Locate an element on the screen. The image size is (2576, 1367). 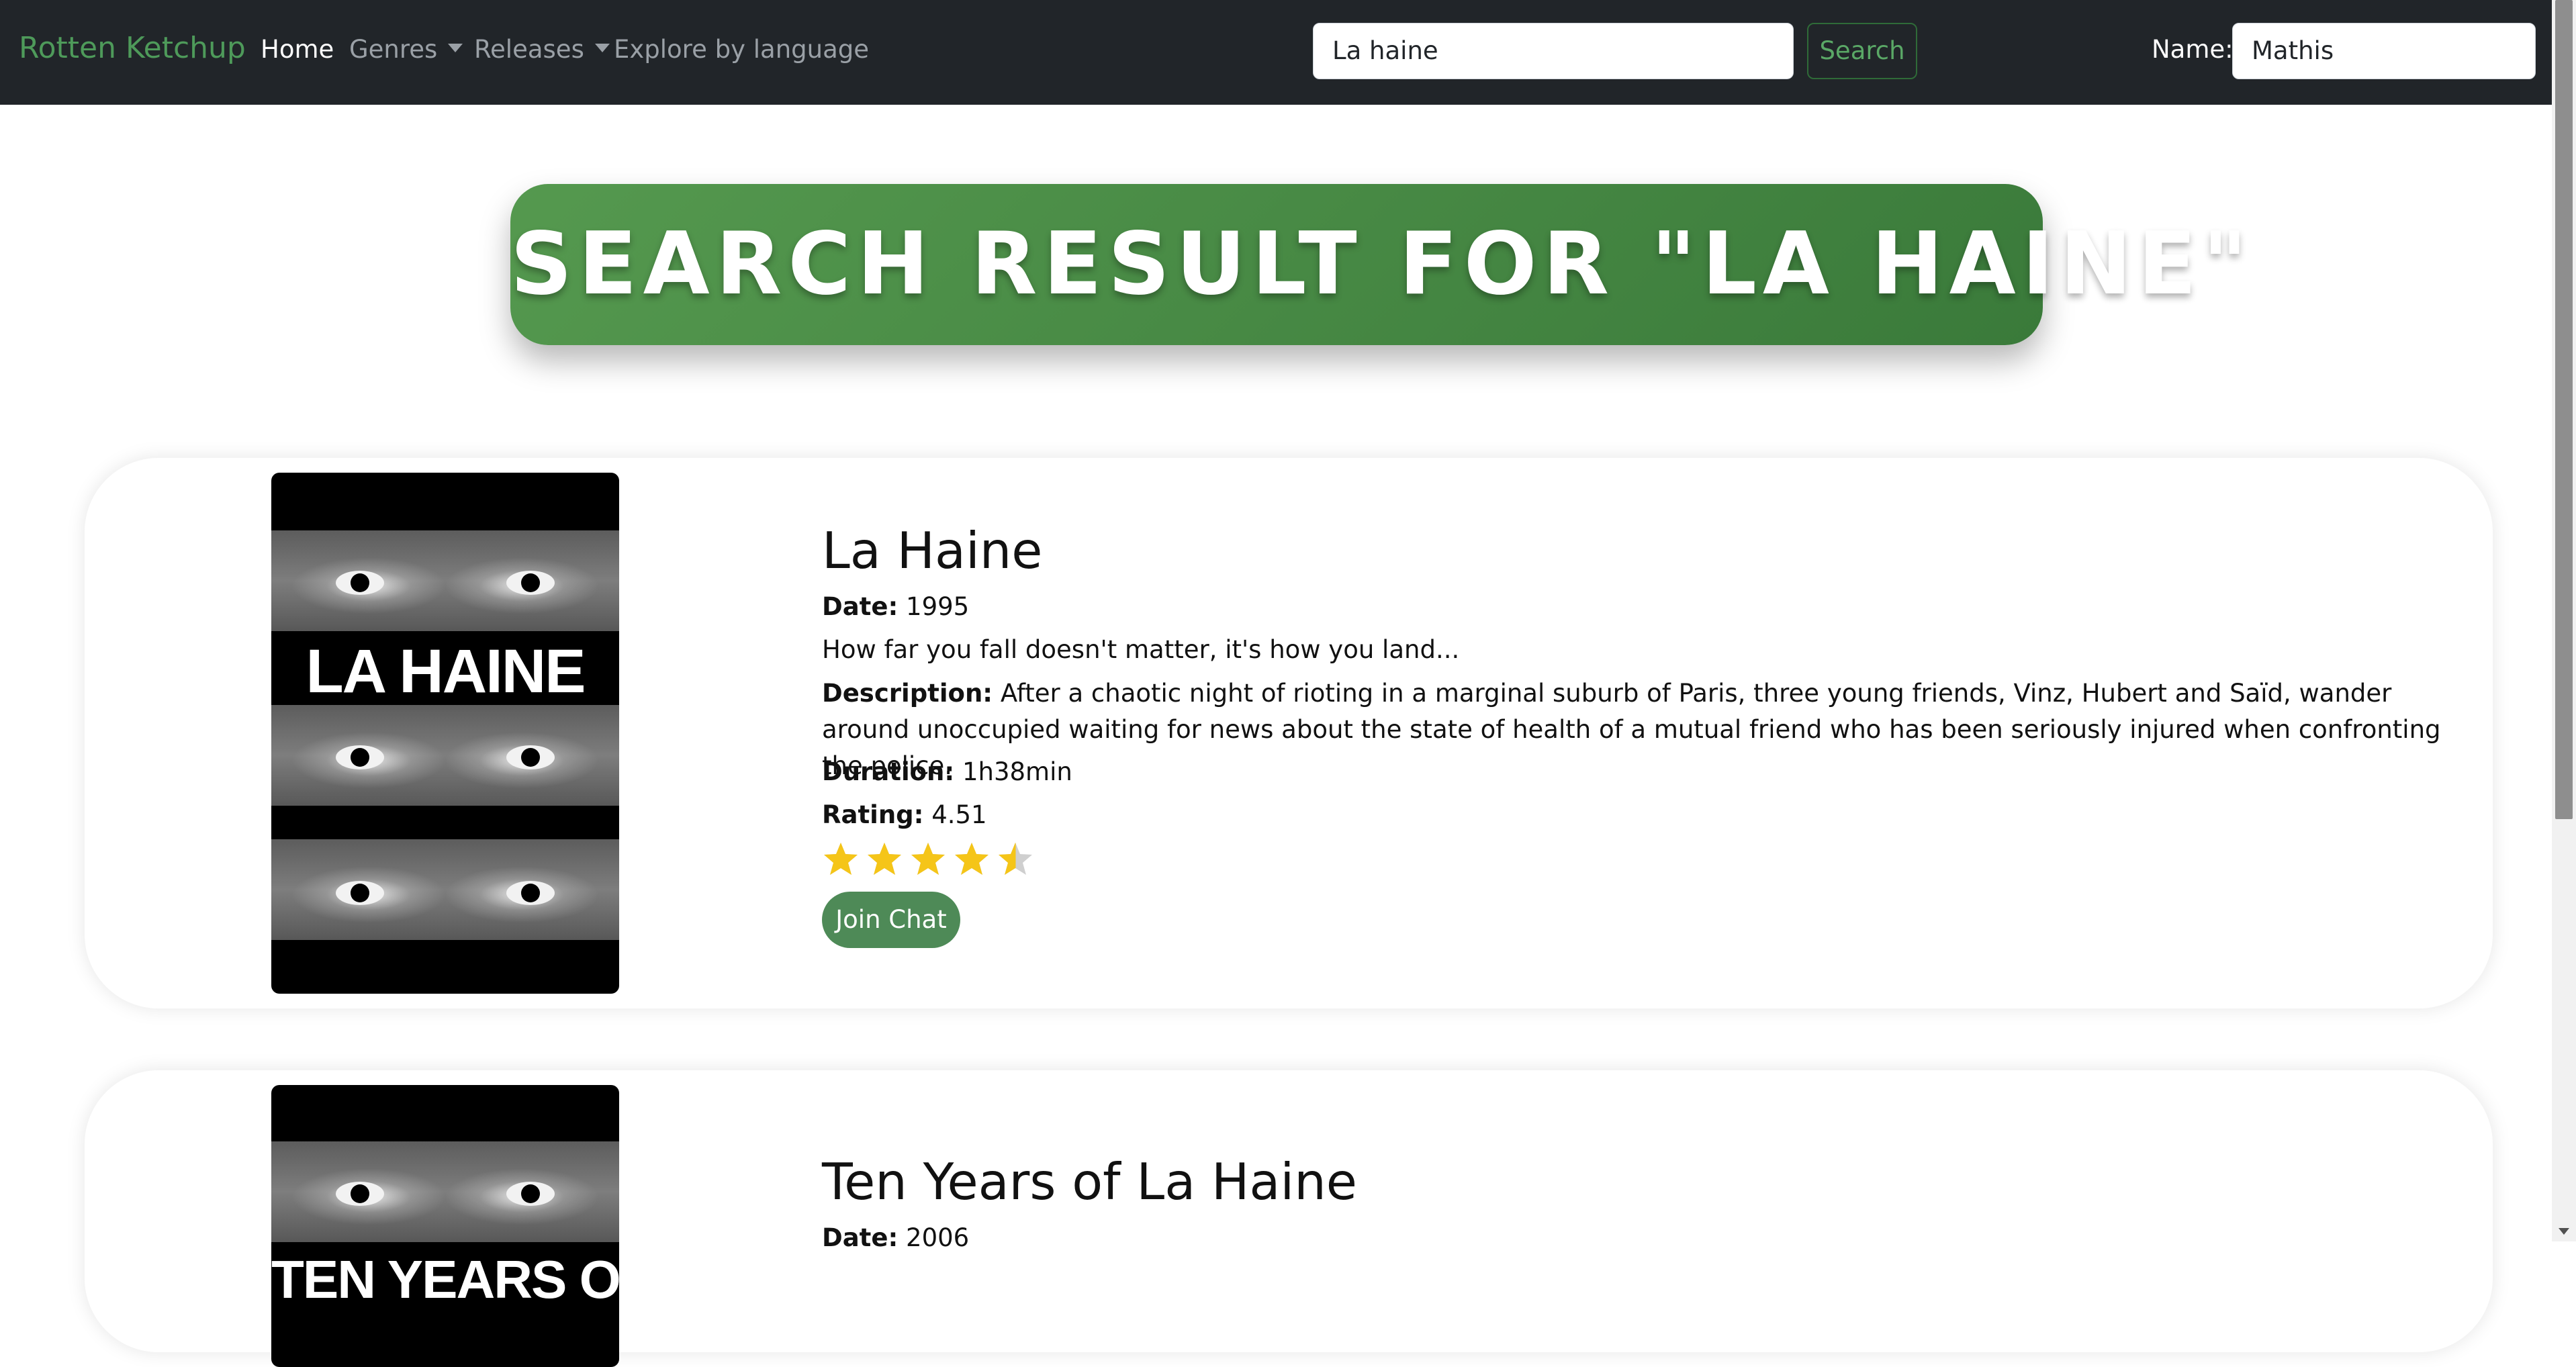
movie-date: Date: 1995 is located at coordinates (895, 606).